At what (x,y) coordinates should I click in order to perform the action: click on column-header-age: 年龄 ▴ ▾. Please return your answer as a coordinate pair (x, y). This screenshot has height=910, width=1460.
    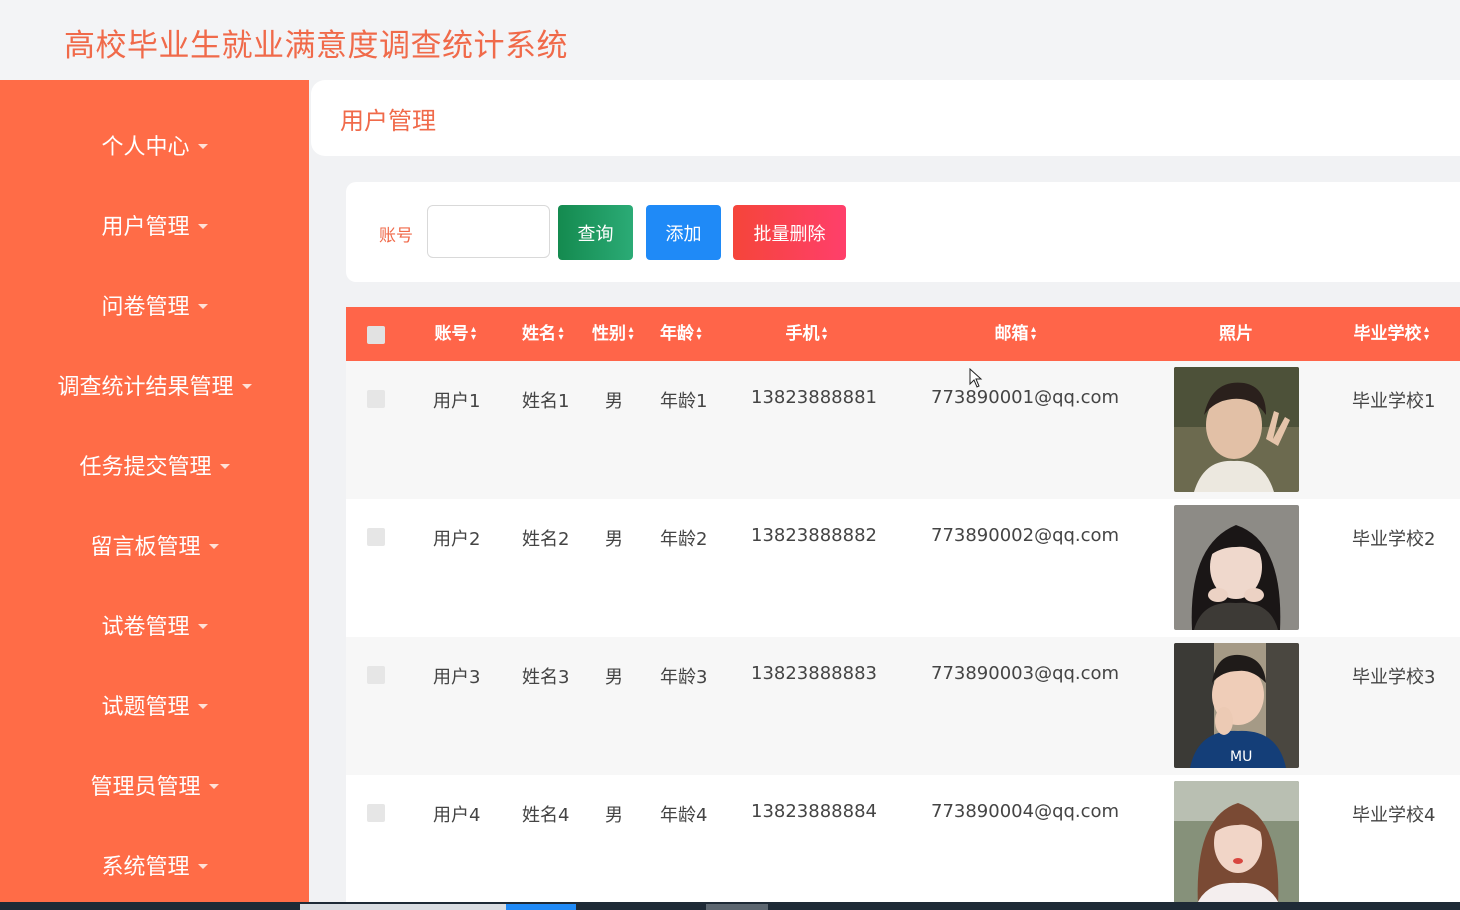
    Looking at the image, I should click on (681, 334).